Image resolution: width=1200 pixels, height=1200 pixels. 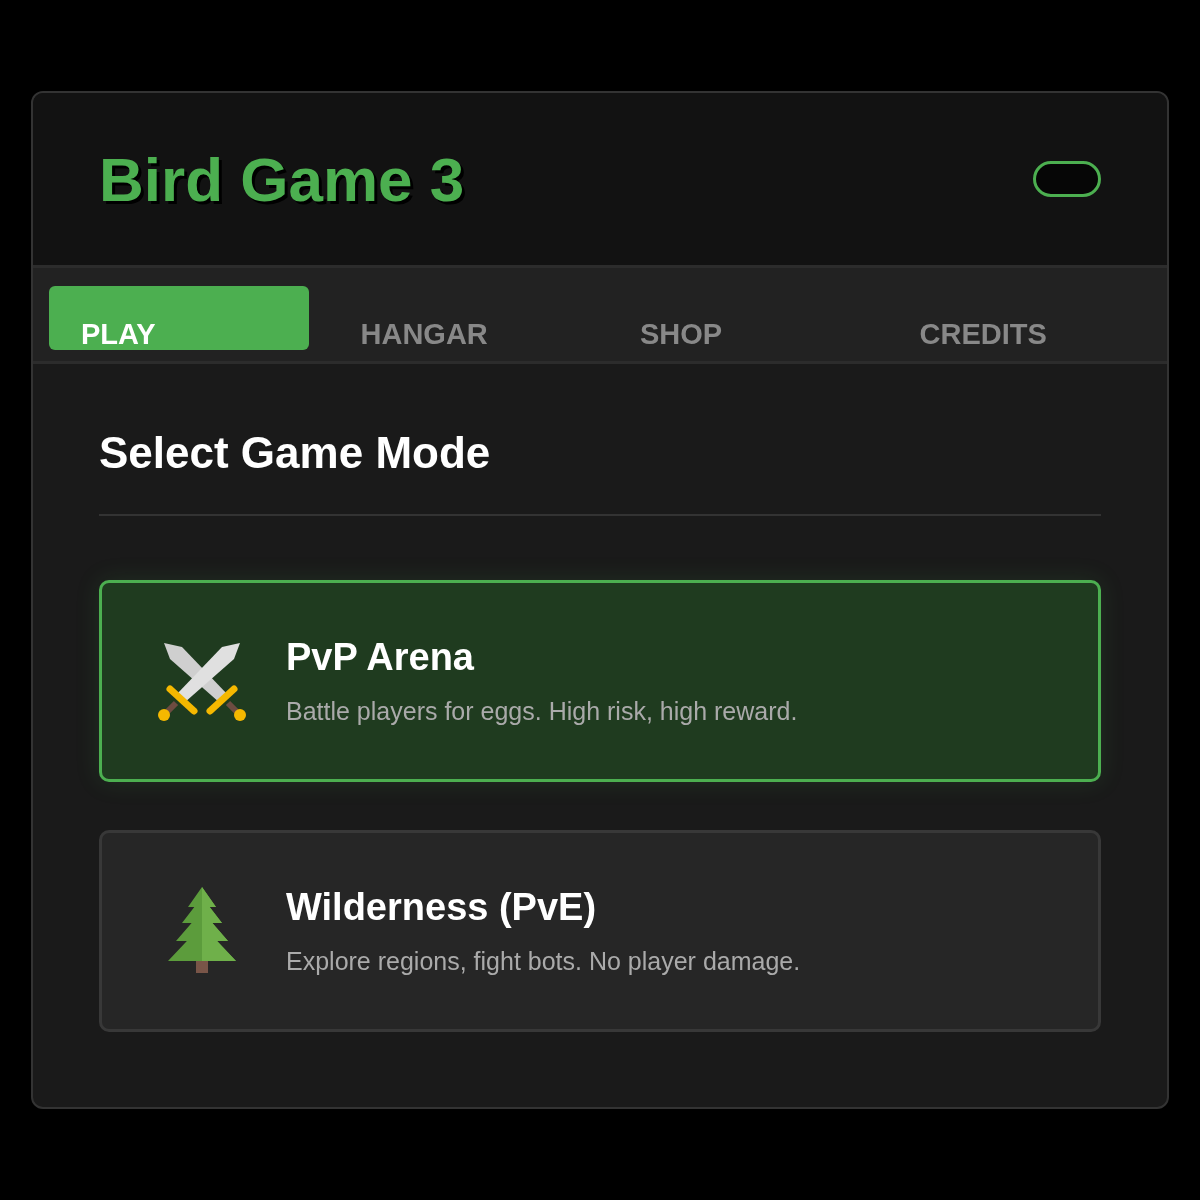 I want to click on mode-card: PvP Arena Battle players for eggs. High risk, high reward., so click(x=600, y=681).